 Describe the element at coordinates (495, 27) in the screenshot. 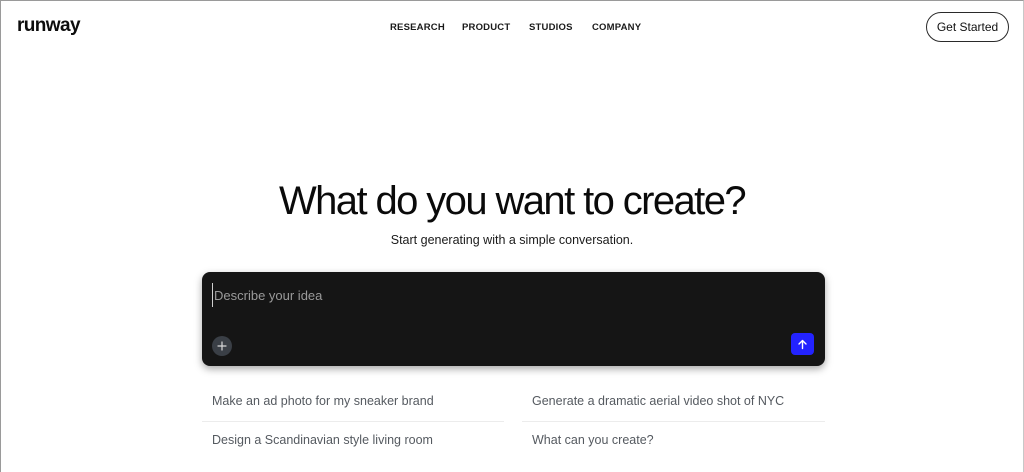

I see `nav-product: PRODUCT` at that location.